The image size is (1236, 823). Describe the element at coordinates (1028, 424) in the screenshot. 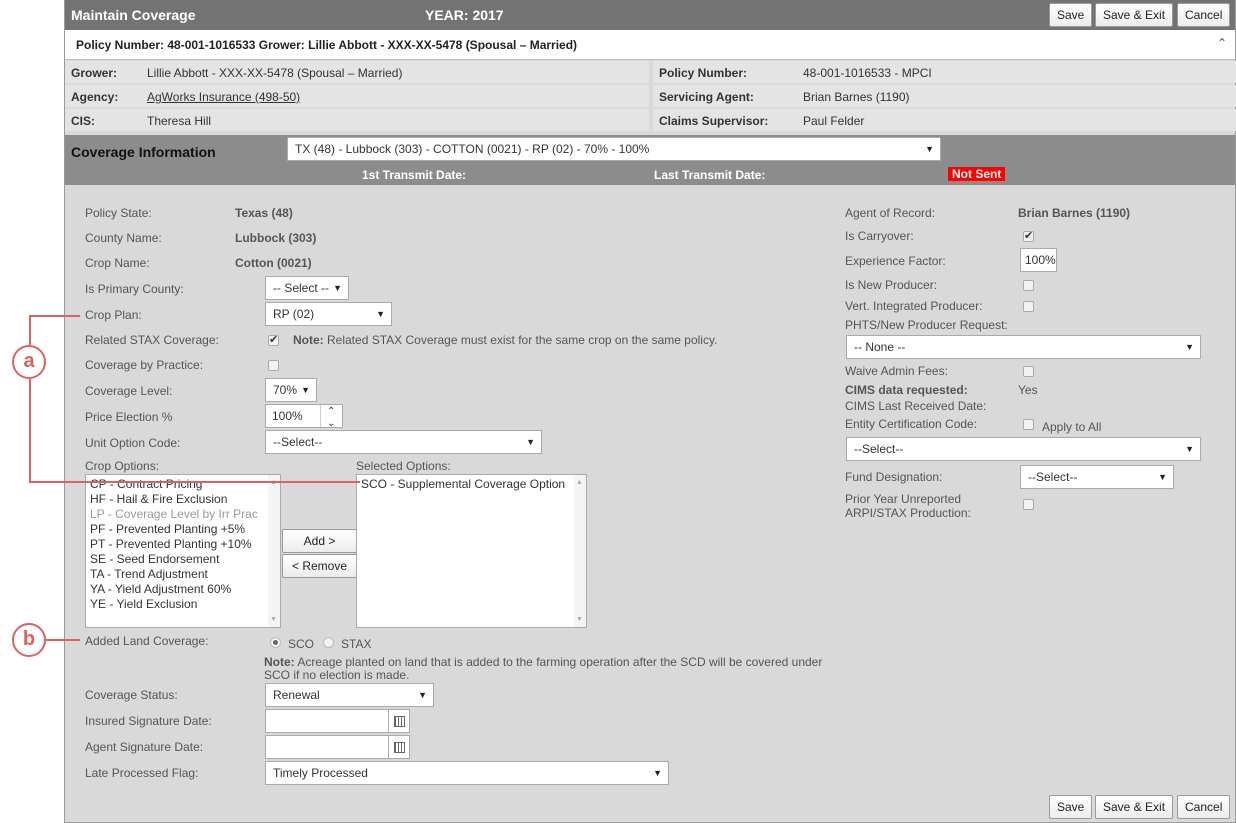

I see `apply-to-all-checkbox` at that location.